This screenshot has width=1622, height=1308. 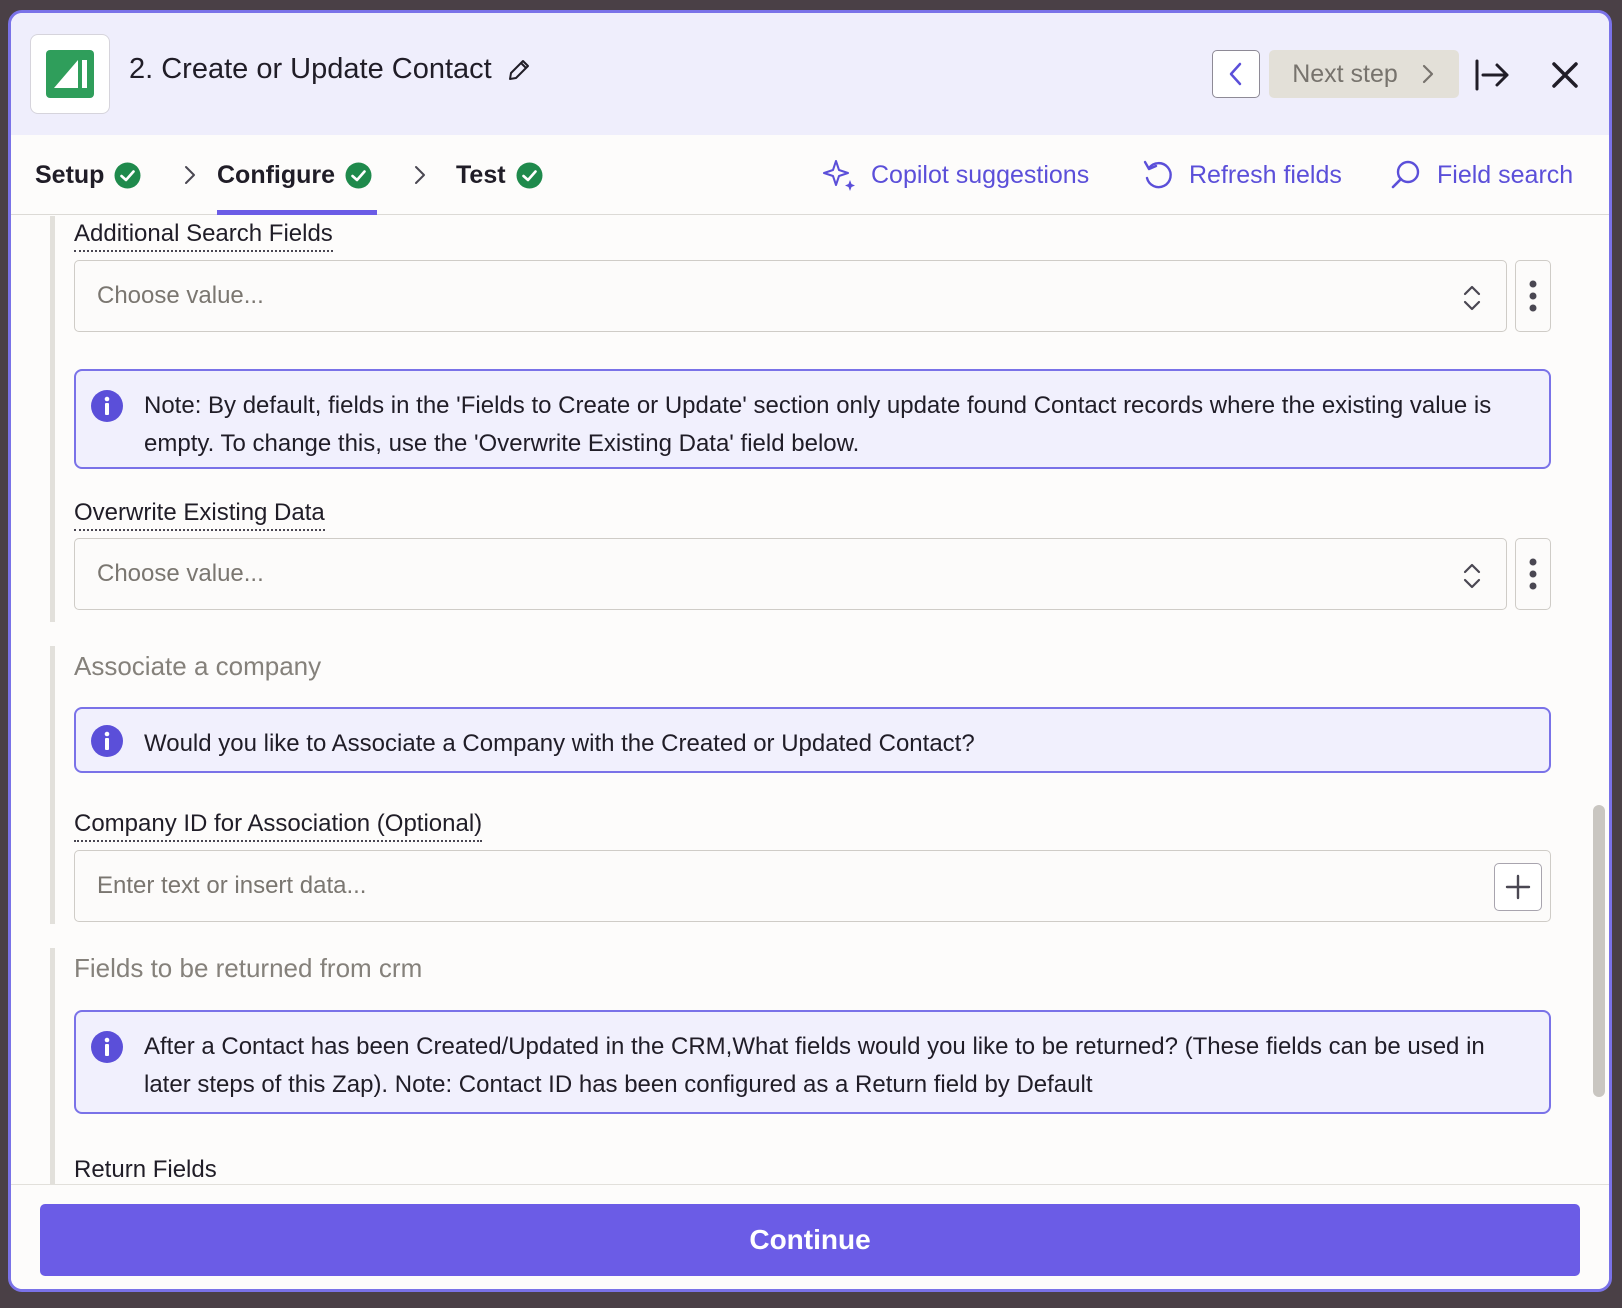 What do you see at coordinates (1157, 174) in the screenshot?
I see `refresh-icon` at bounding box center [1157, 174].